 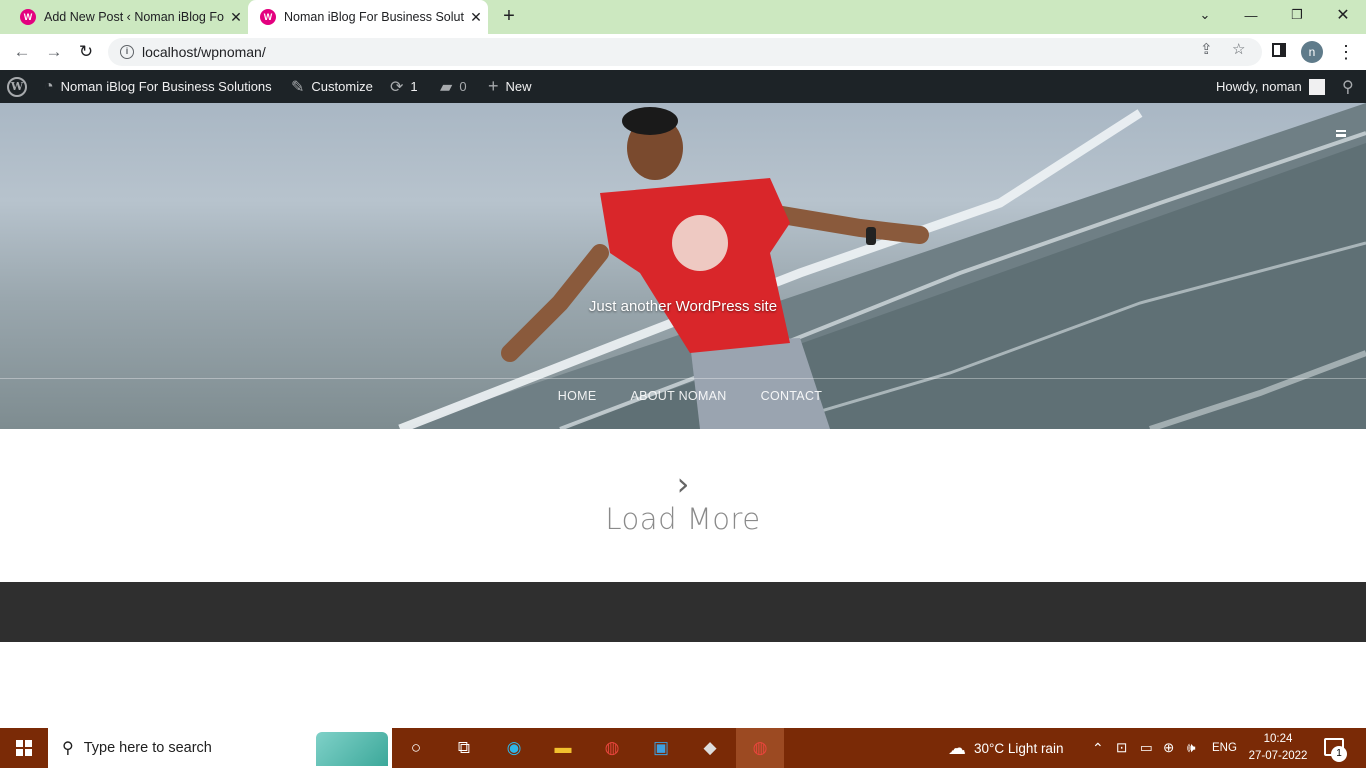 I want to click on site-tagline: Just another WordPress site, so click(x=683, y=306).